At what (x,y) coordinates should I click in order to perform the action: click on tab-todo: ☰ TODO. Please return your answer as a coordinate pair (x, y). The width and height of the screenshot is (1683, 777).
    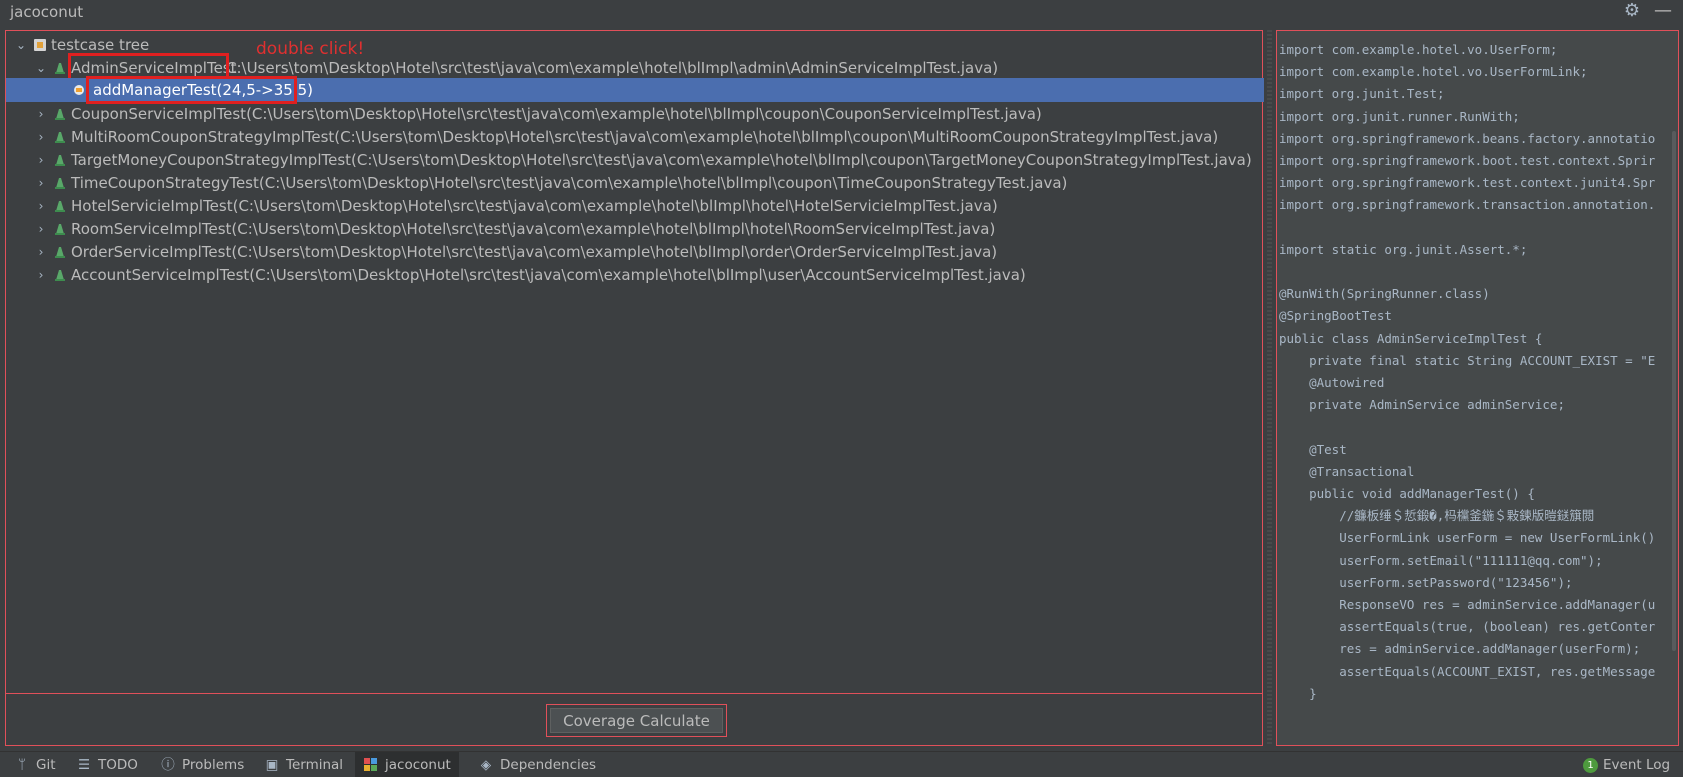
    Looking at the image, I should click on (107, 764).